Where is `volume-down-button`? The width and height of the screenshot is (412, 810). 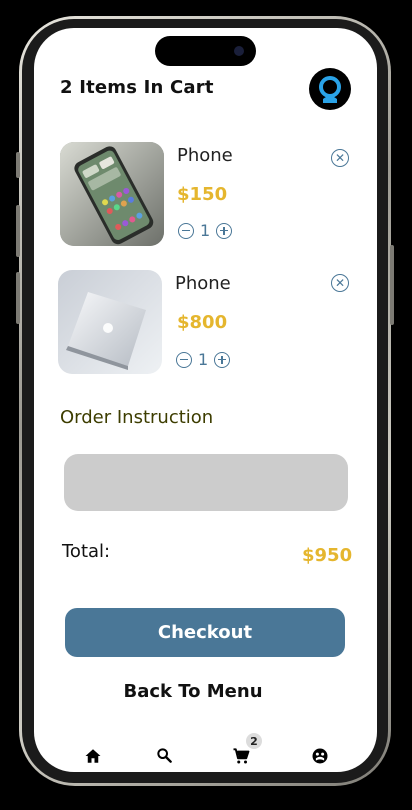 volume-down-button is located at coordinates (18, 298).